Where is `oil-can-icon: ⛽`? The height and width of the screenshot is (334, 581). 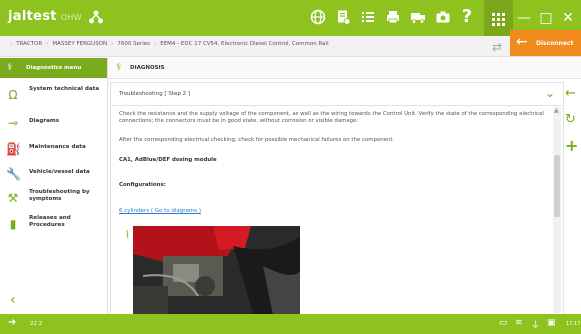 oil-can-icon: ⛽ is located at coordinates (13, 149).